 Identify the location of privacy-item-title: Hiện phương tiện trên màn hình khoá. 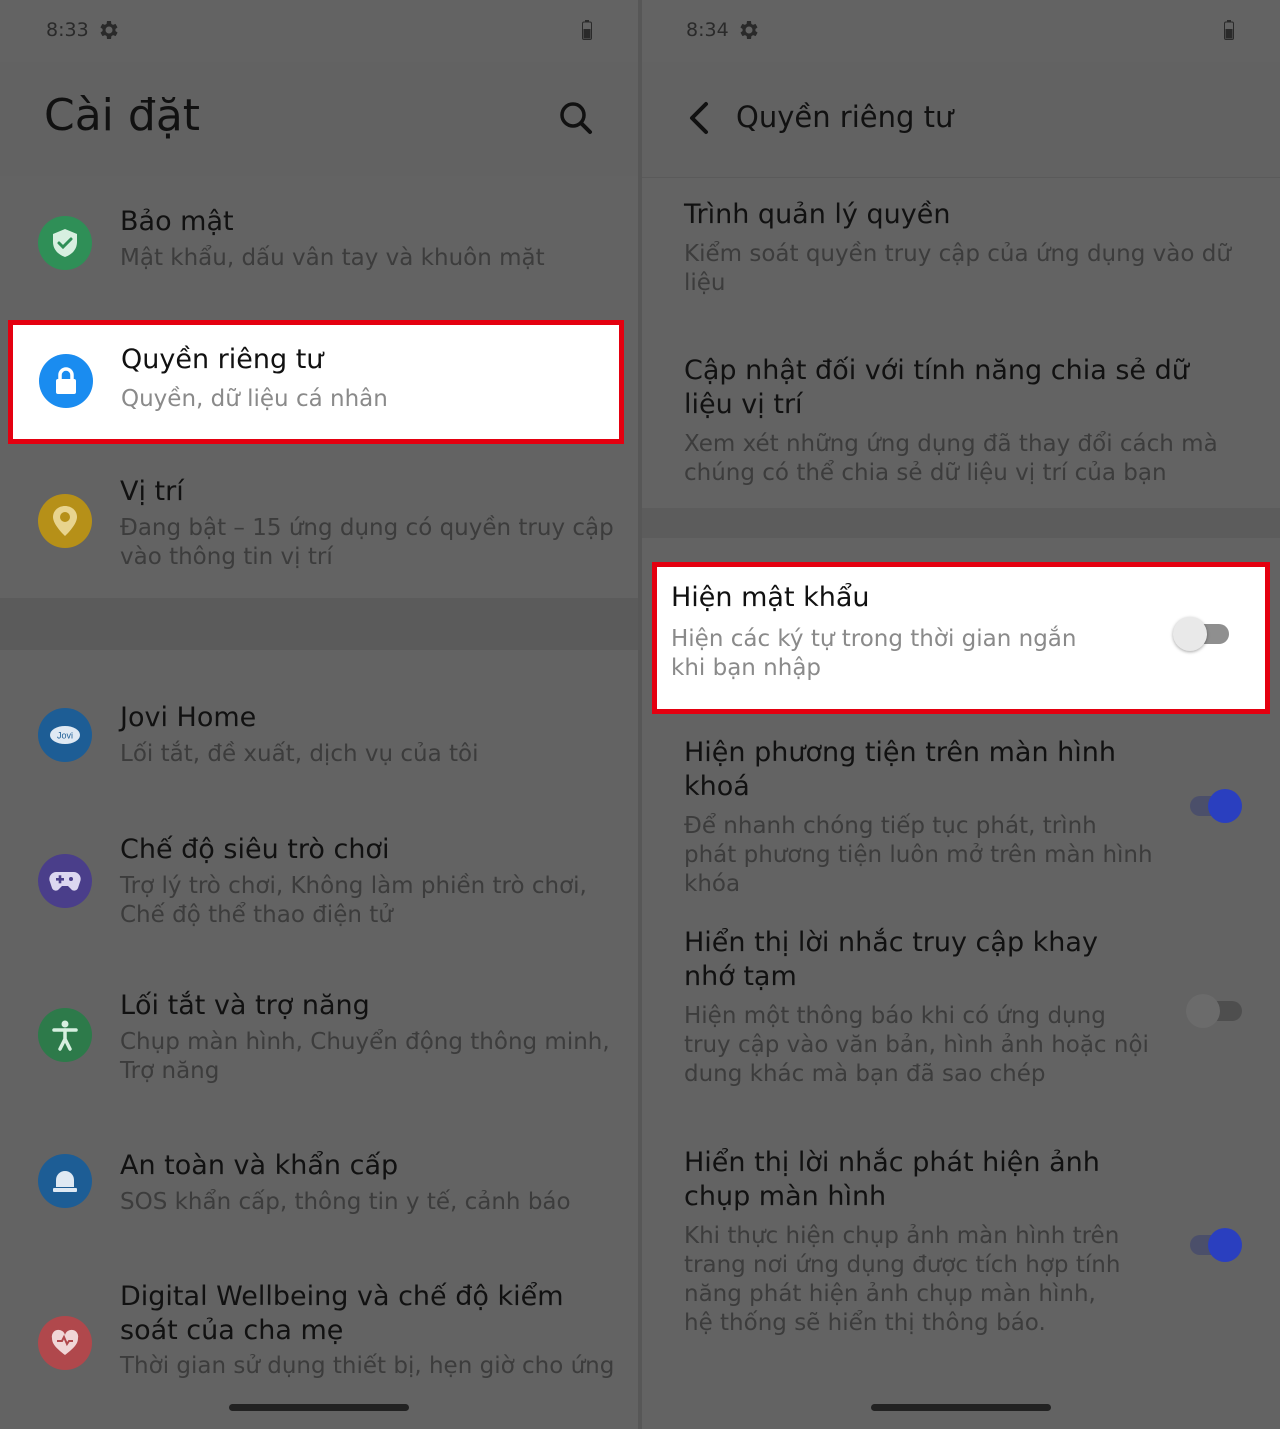
(900, 769).